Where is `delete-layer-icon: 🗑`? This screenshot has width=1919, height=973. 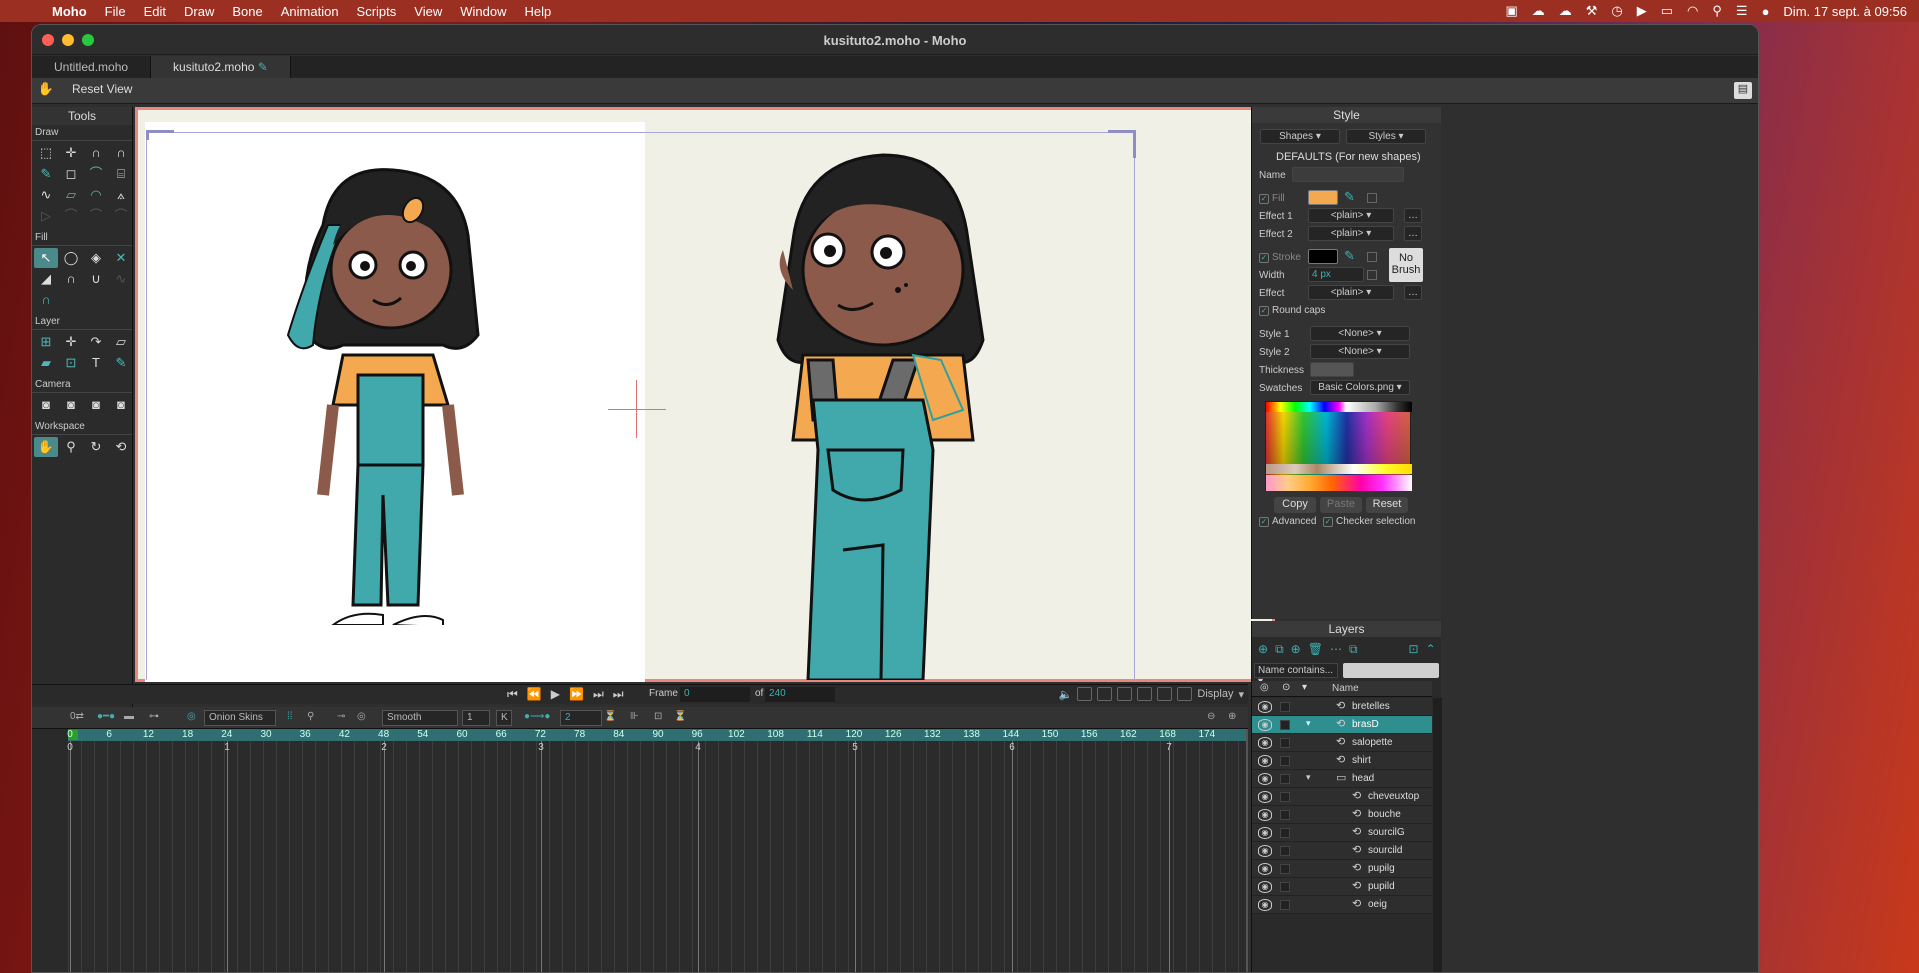 delete-layer-icon: 🗑 is located at coordinates (1315, 650).